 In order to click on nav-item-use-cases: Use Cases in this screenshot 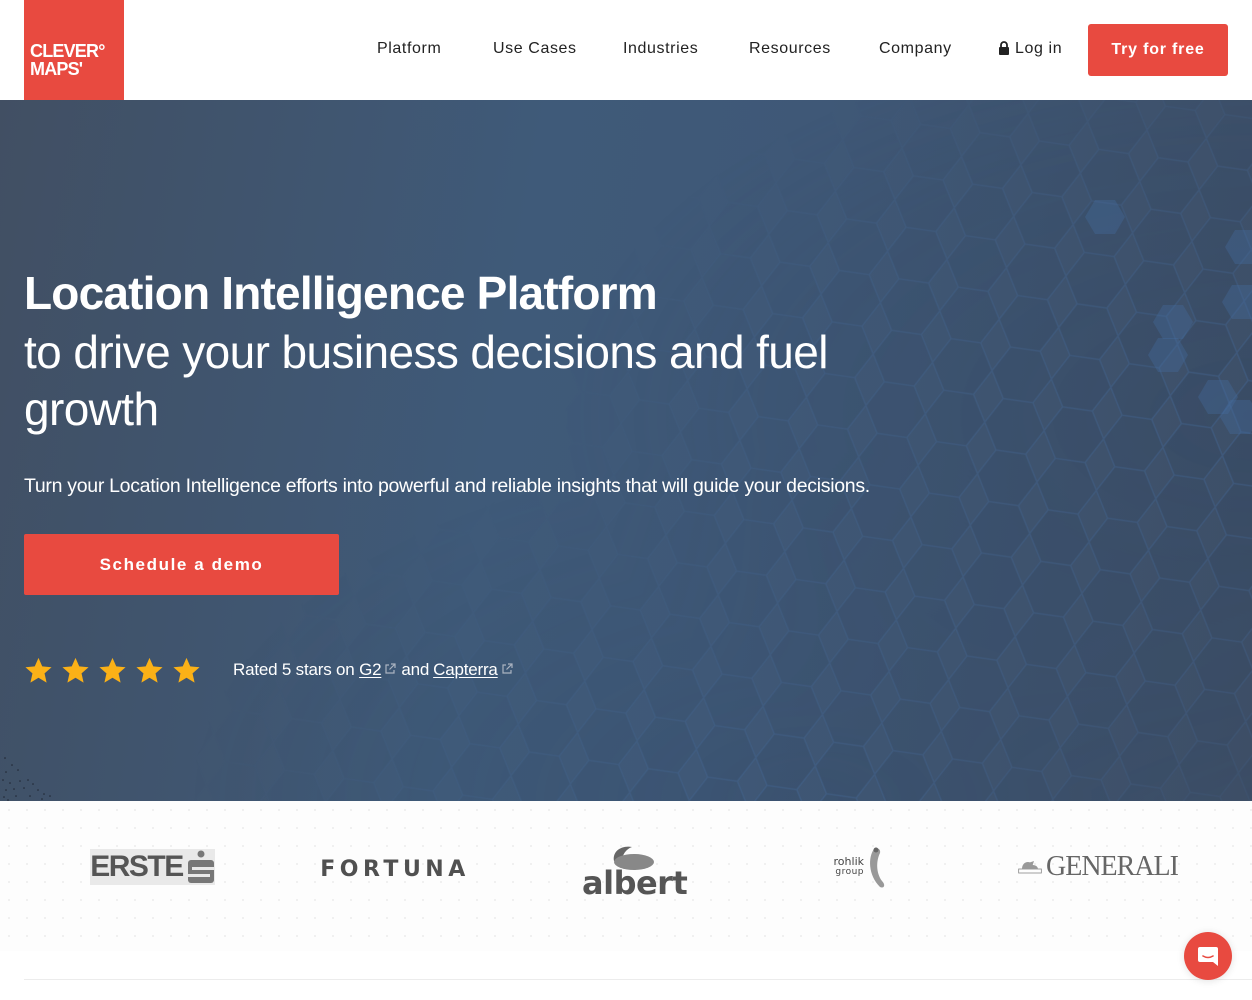, I will do `click(535, 49)`.